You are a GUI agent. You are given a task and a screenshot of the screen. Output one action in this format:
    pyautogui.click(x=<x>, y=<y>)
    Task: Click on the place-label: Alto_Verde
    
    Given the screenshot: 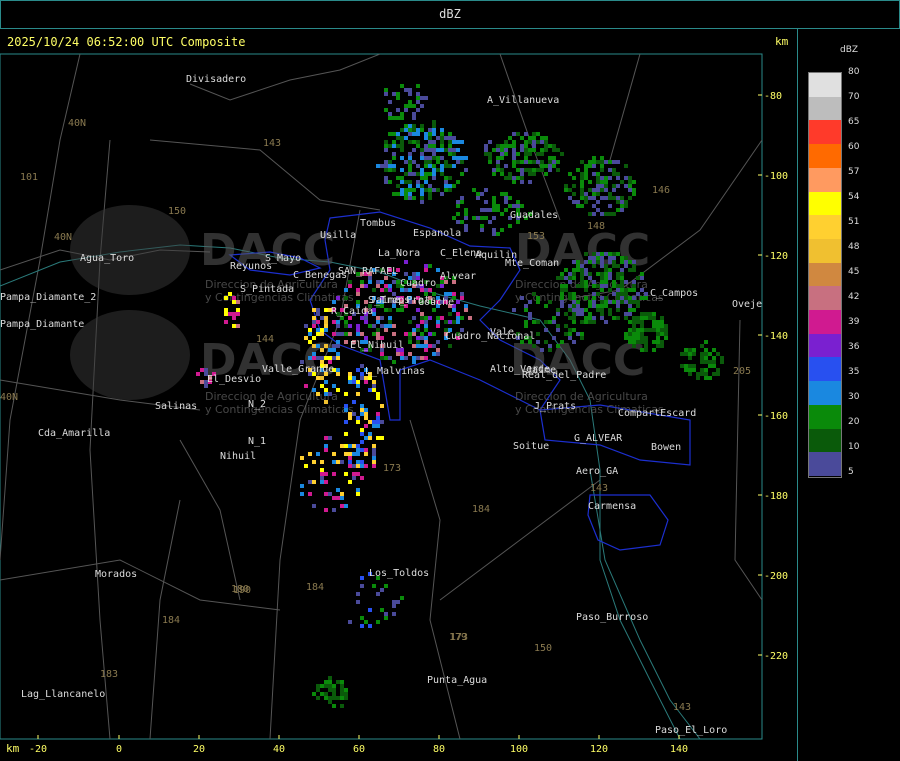 What is the action you would take?
    pyautogui.click(x=520, y=369)
    